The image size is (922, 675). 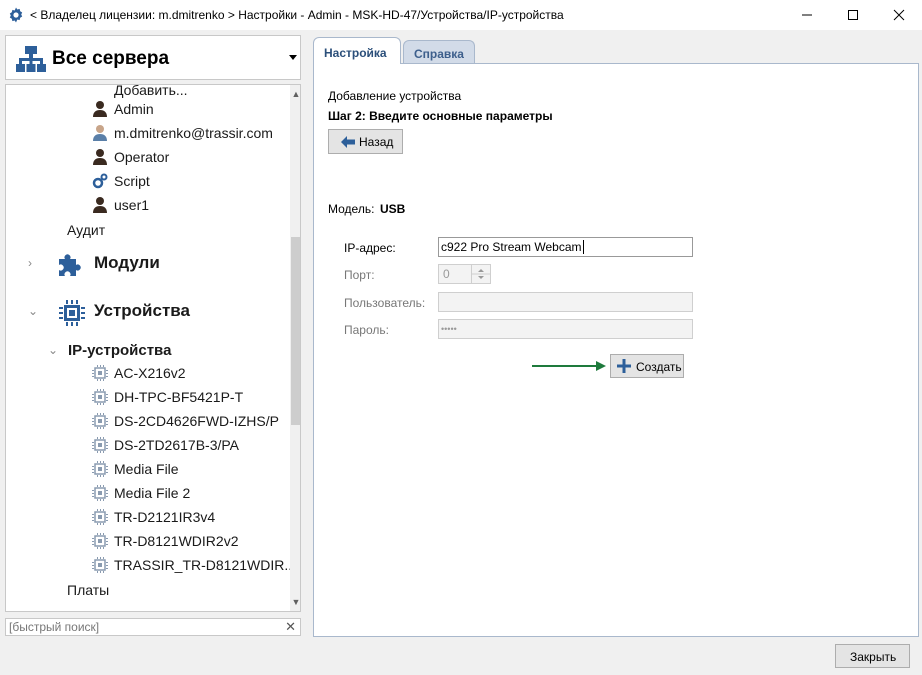 I want to click on script-icon, so click(x=100, y=181).